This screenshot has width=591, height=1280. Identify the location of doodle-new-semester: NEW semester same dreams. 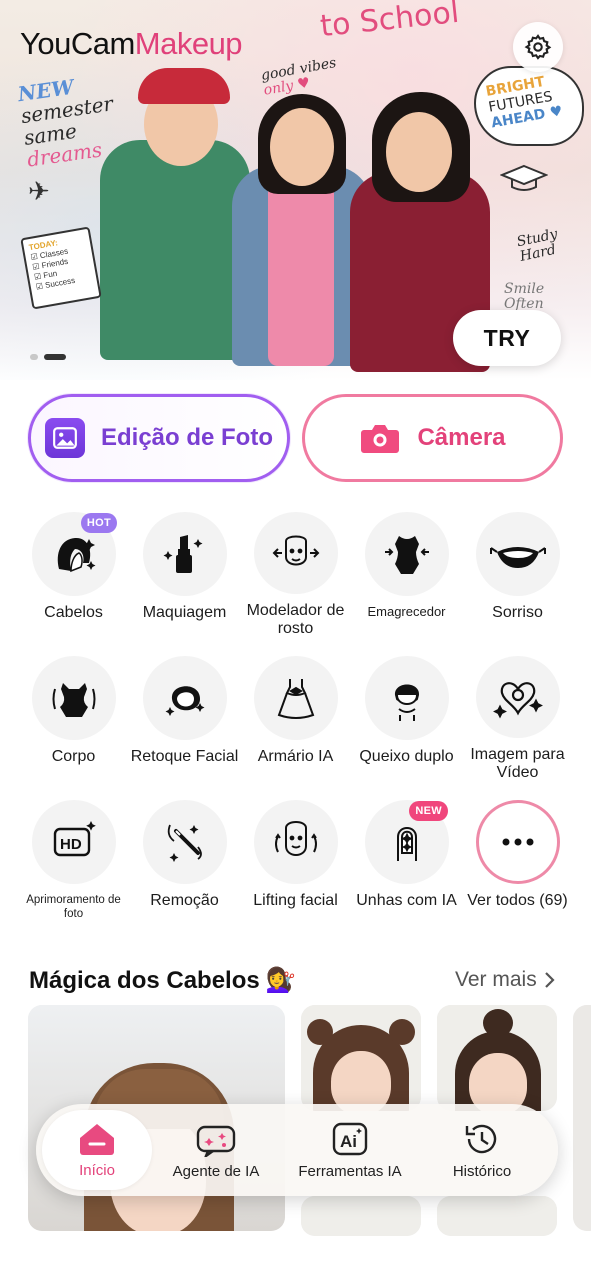
(65, 123).